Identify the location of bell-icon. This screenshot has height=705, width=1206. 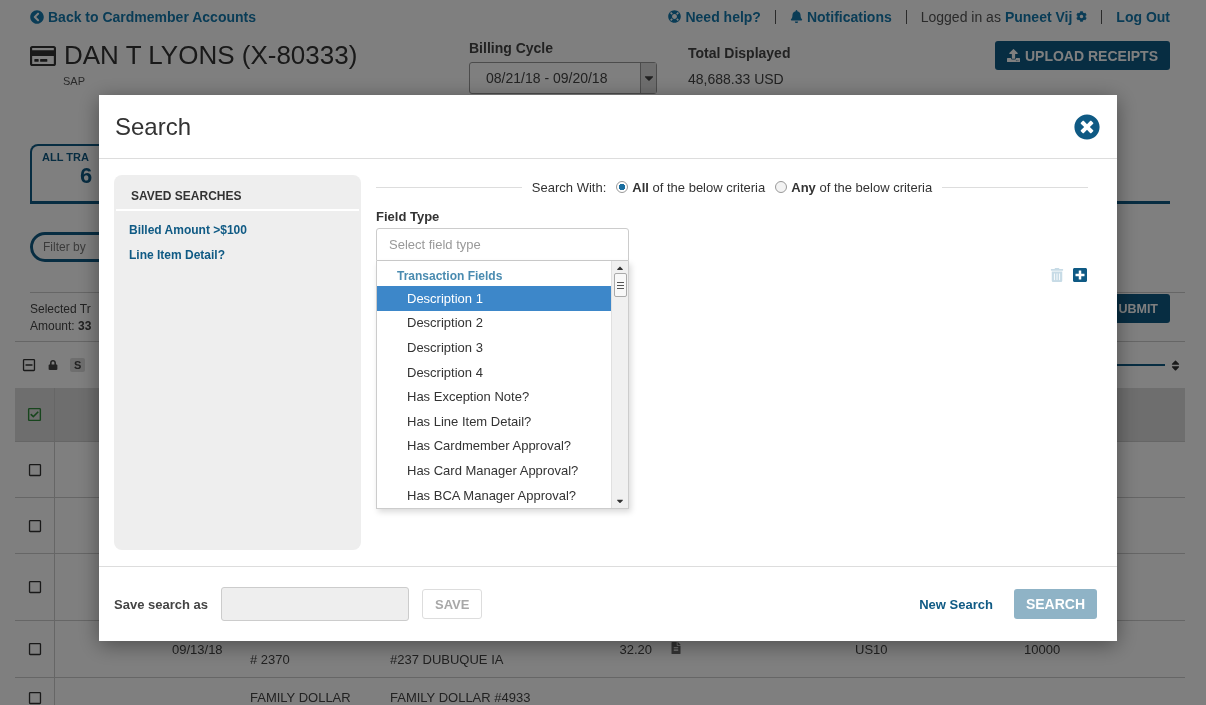
(796, 16).